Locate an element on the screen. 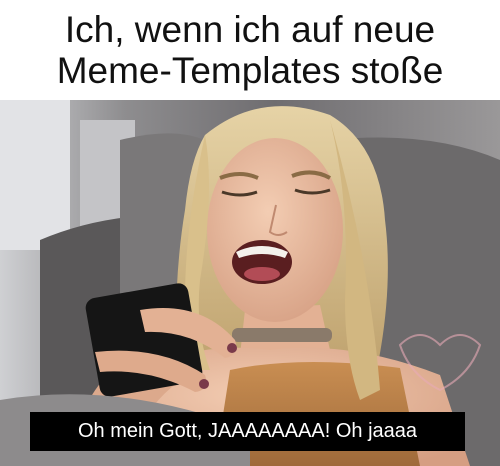  caption-line-1: Ich, wenn ich auf neue is located at coordinates (250, 29).